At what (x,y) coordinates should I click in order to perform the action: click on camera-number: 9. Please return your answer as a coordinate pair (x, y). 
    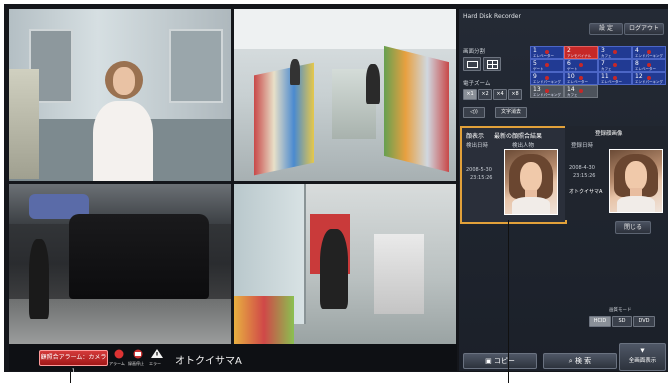
    Looking at the image, I should click on (535, 76).